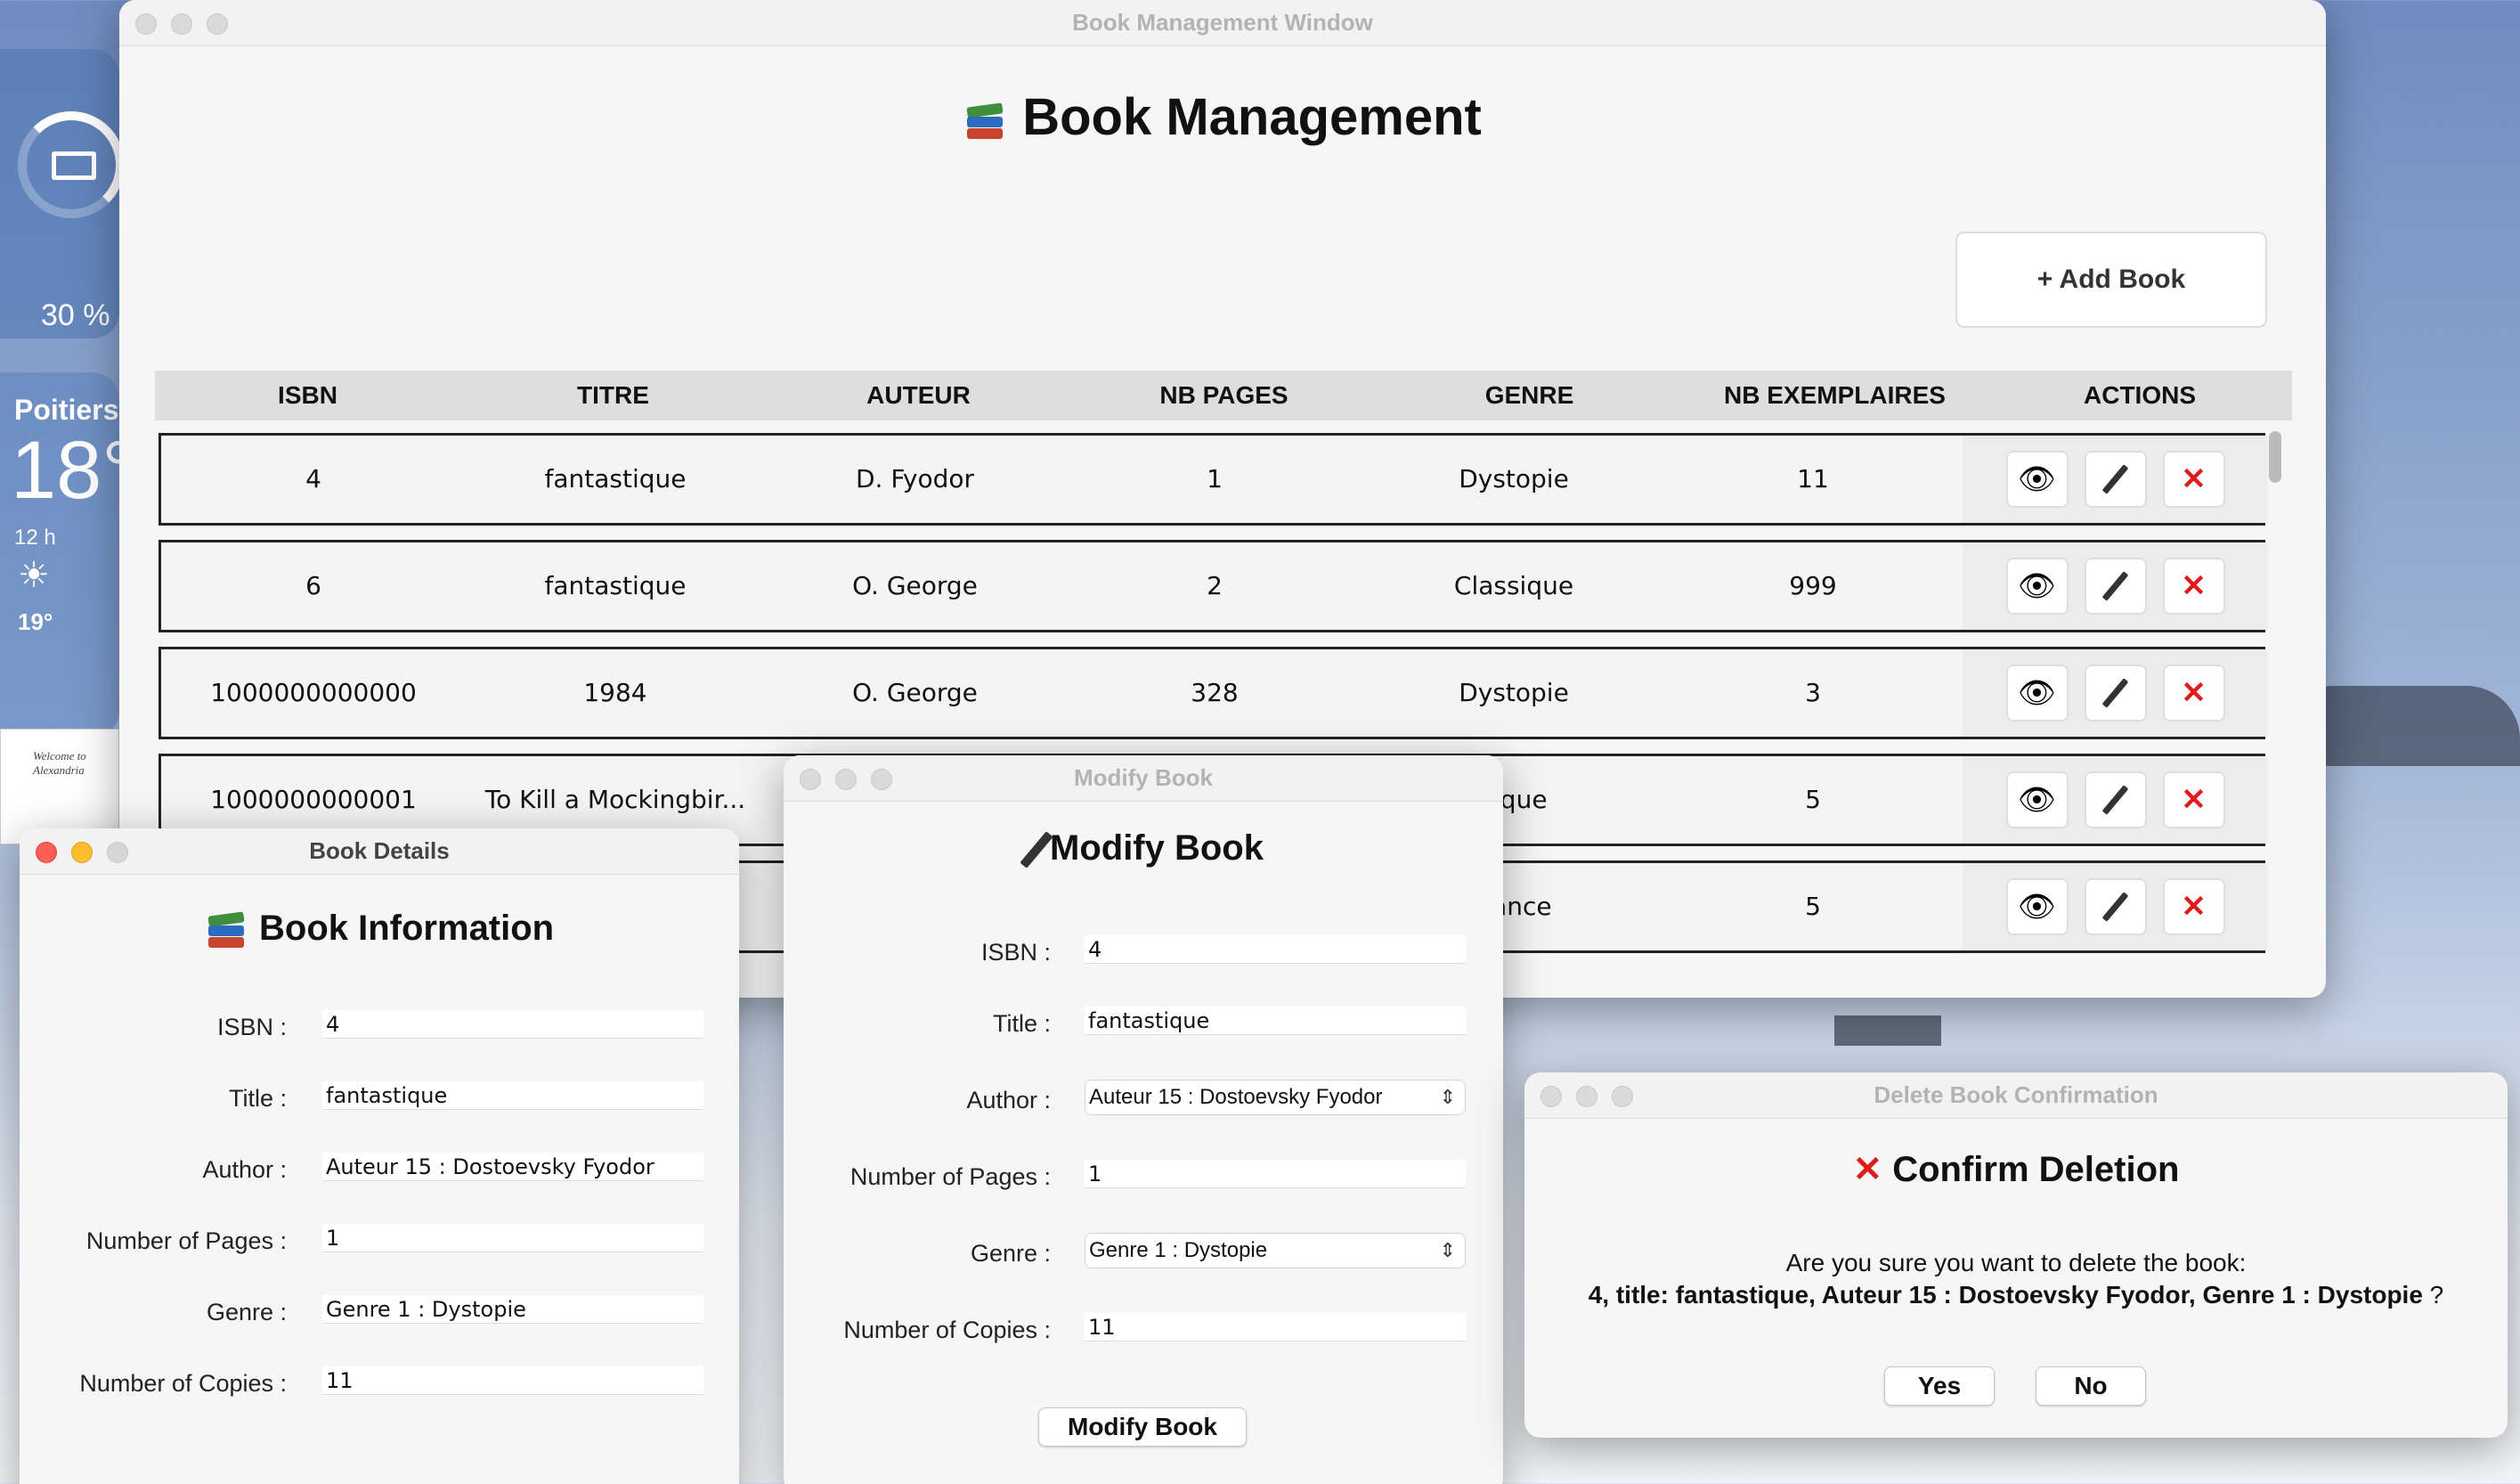 The width and height of the screenshot is (2520, 1484). I want to click on weather-hour: 12 h, so click(35, 538).